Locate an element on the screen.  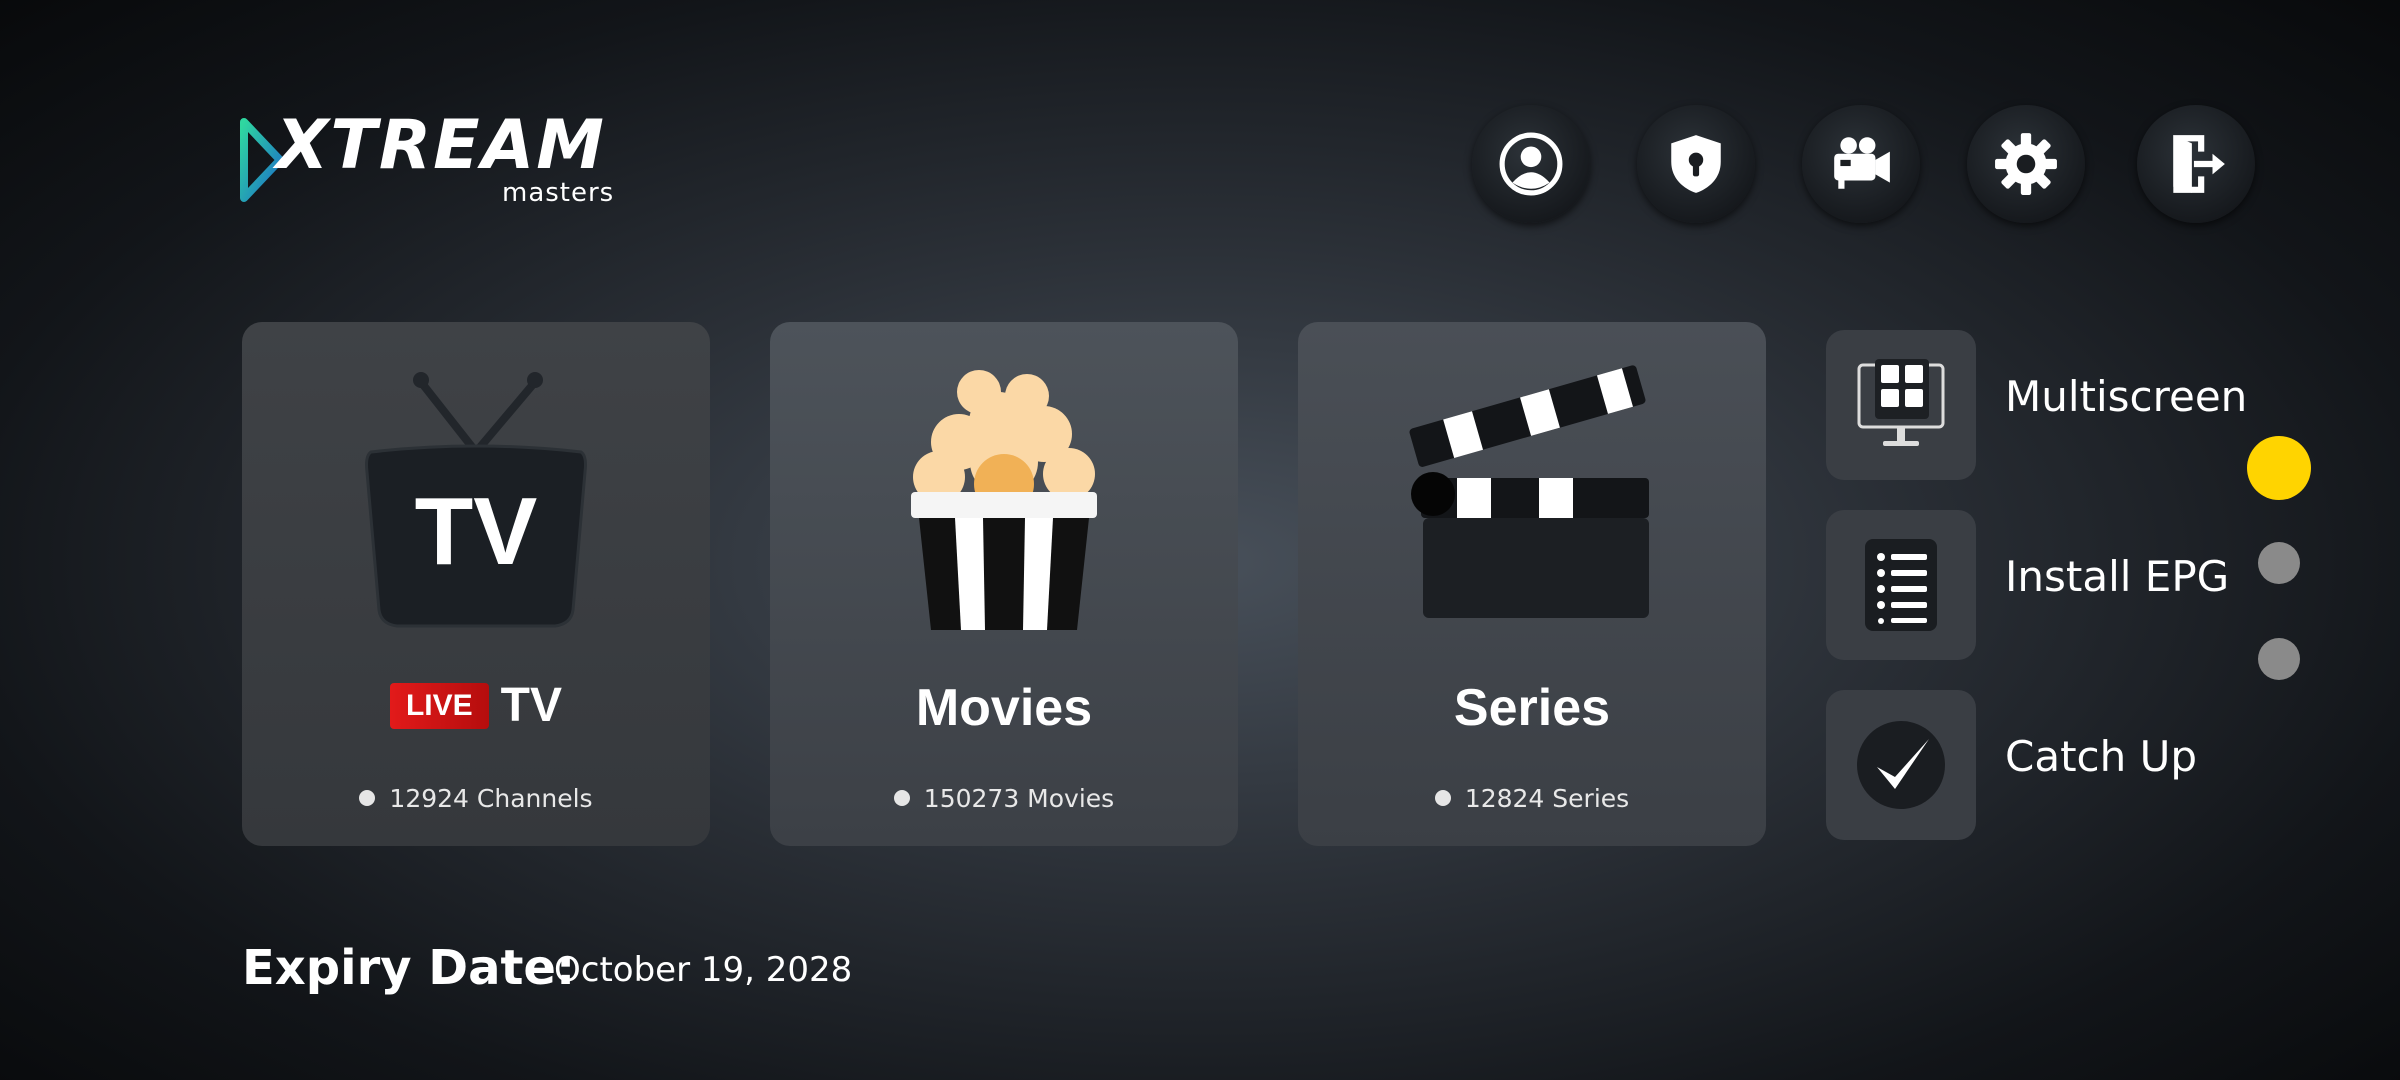
live-badge: LIVE is located at coordinates (439, 705).